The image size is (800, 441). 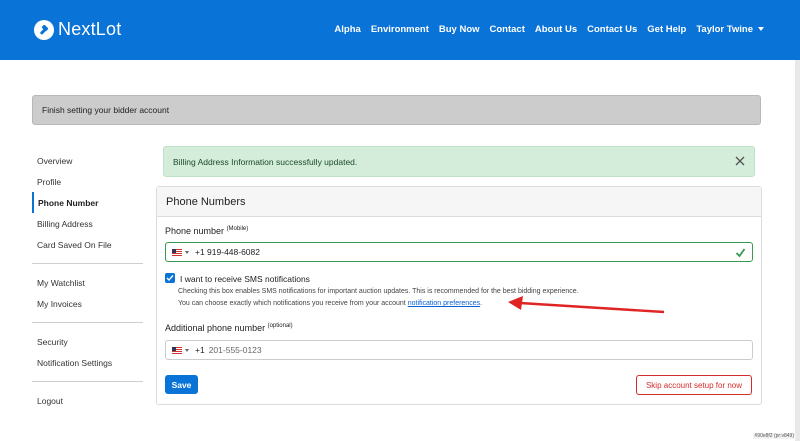 What do you see at coordinates (586, 305) in the screenshot?
I see `red-arrow-annotation` at bounding box center [586, 305].